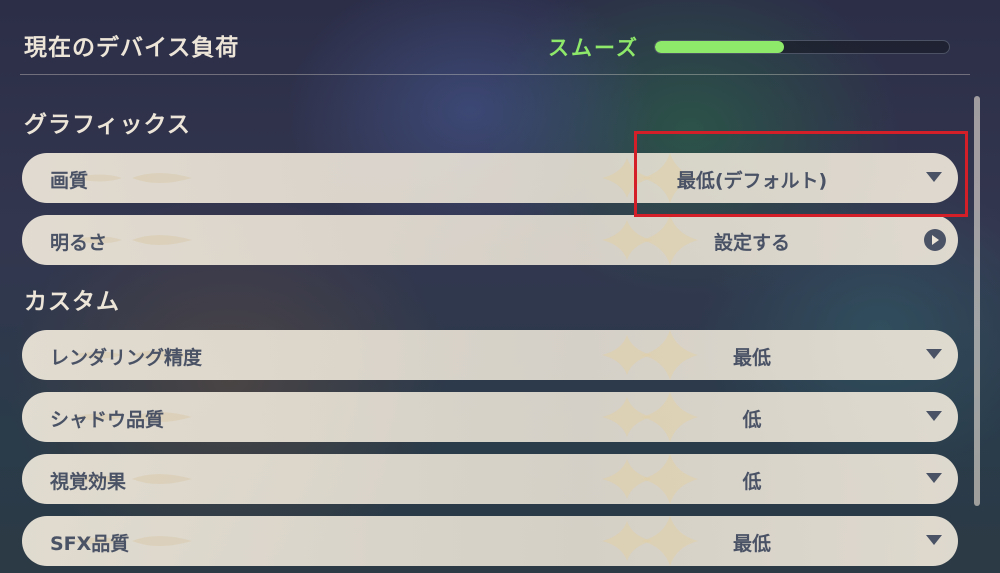 The width and height of the screenshot is (1000, 573). Describe the element at coordinates (490, 355) in the screenshot. I see `setting-row-render-resolution: レンダリング精度 最低` at that location.